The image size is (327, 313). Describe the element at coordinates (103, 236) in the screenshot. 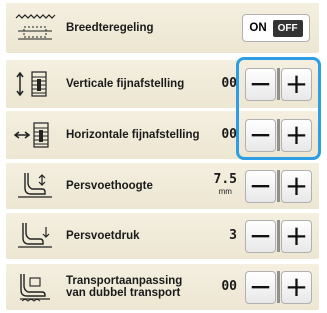

I see `setting-label: Persvoetdruk` at that location.